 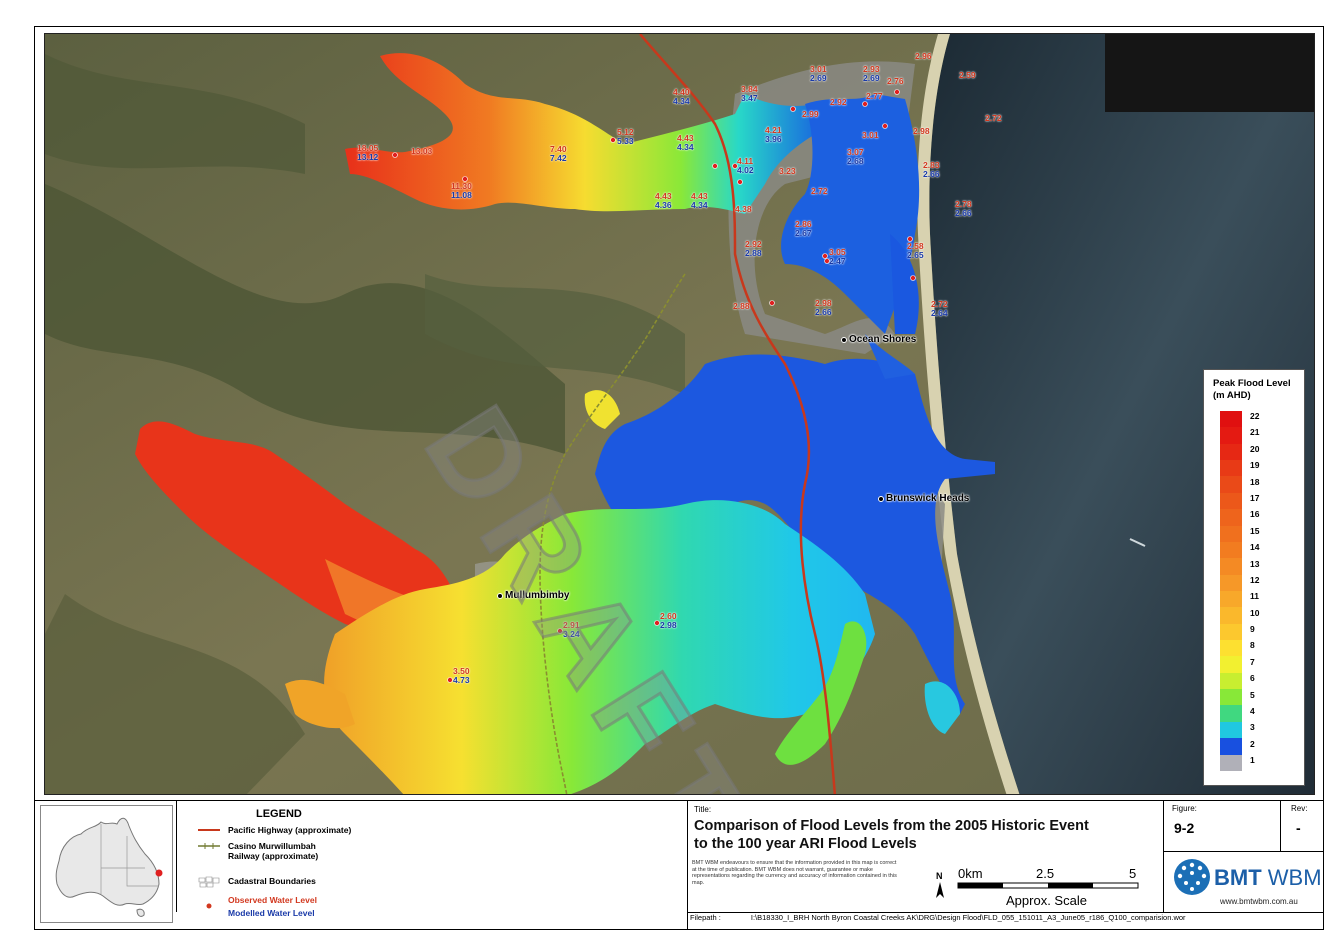 What do you see at coordinates (1255, 514) in the screenshot?
I see `ramp-tick-label: 16` at bounding box center [1255, 514].